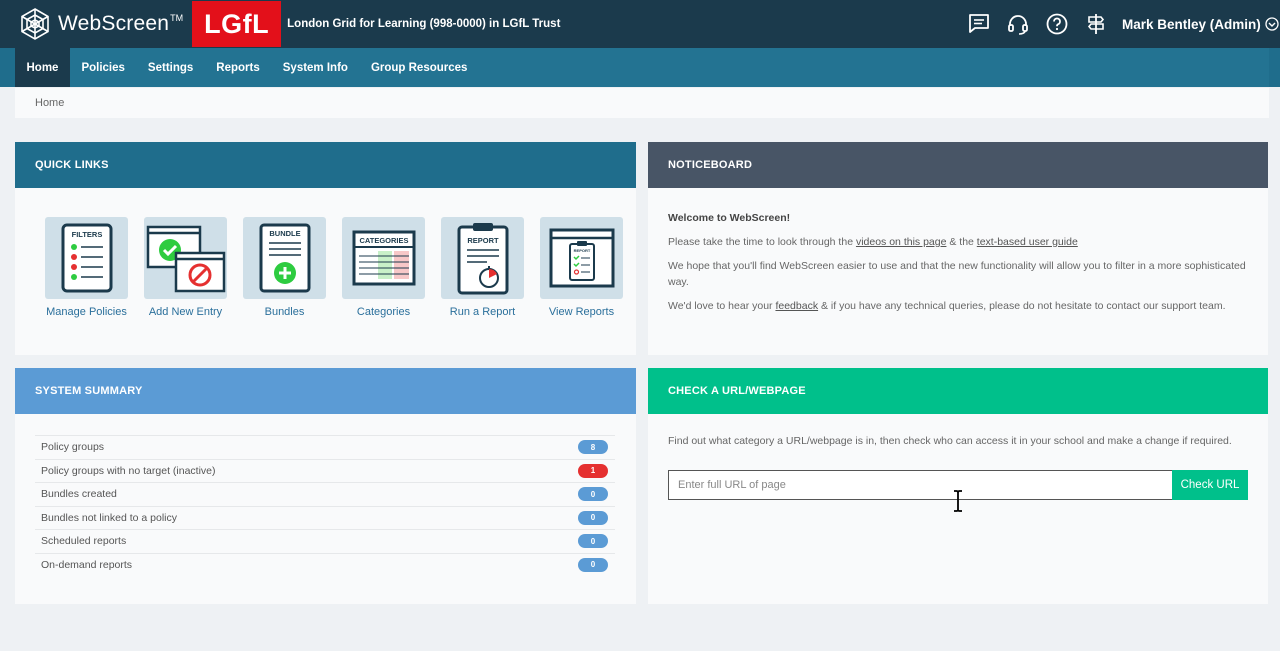  Describe the element at coordinates (284, 258) in the screenshot. I see `bundle-add-icon: BUNDLE` at that location.